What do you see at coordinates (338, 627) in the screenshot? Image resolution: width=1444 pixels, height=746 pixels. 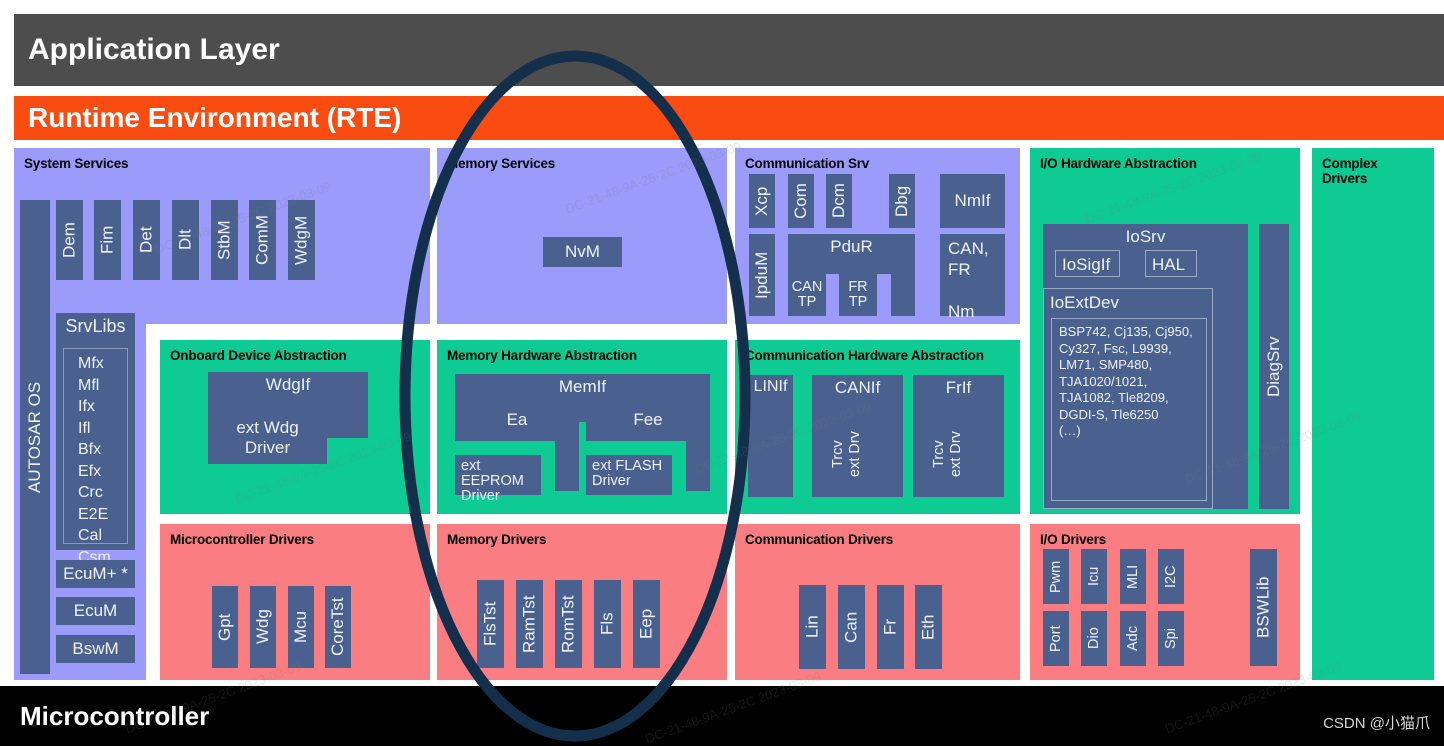 I see `module-coretst: CoreTst` at bounding box center [338, 627].